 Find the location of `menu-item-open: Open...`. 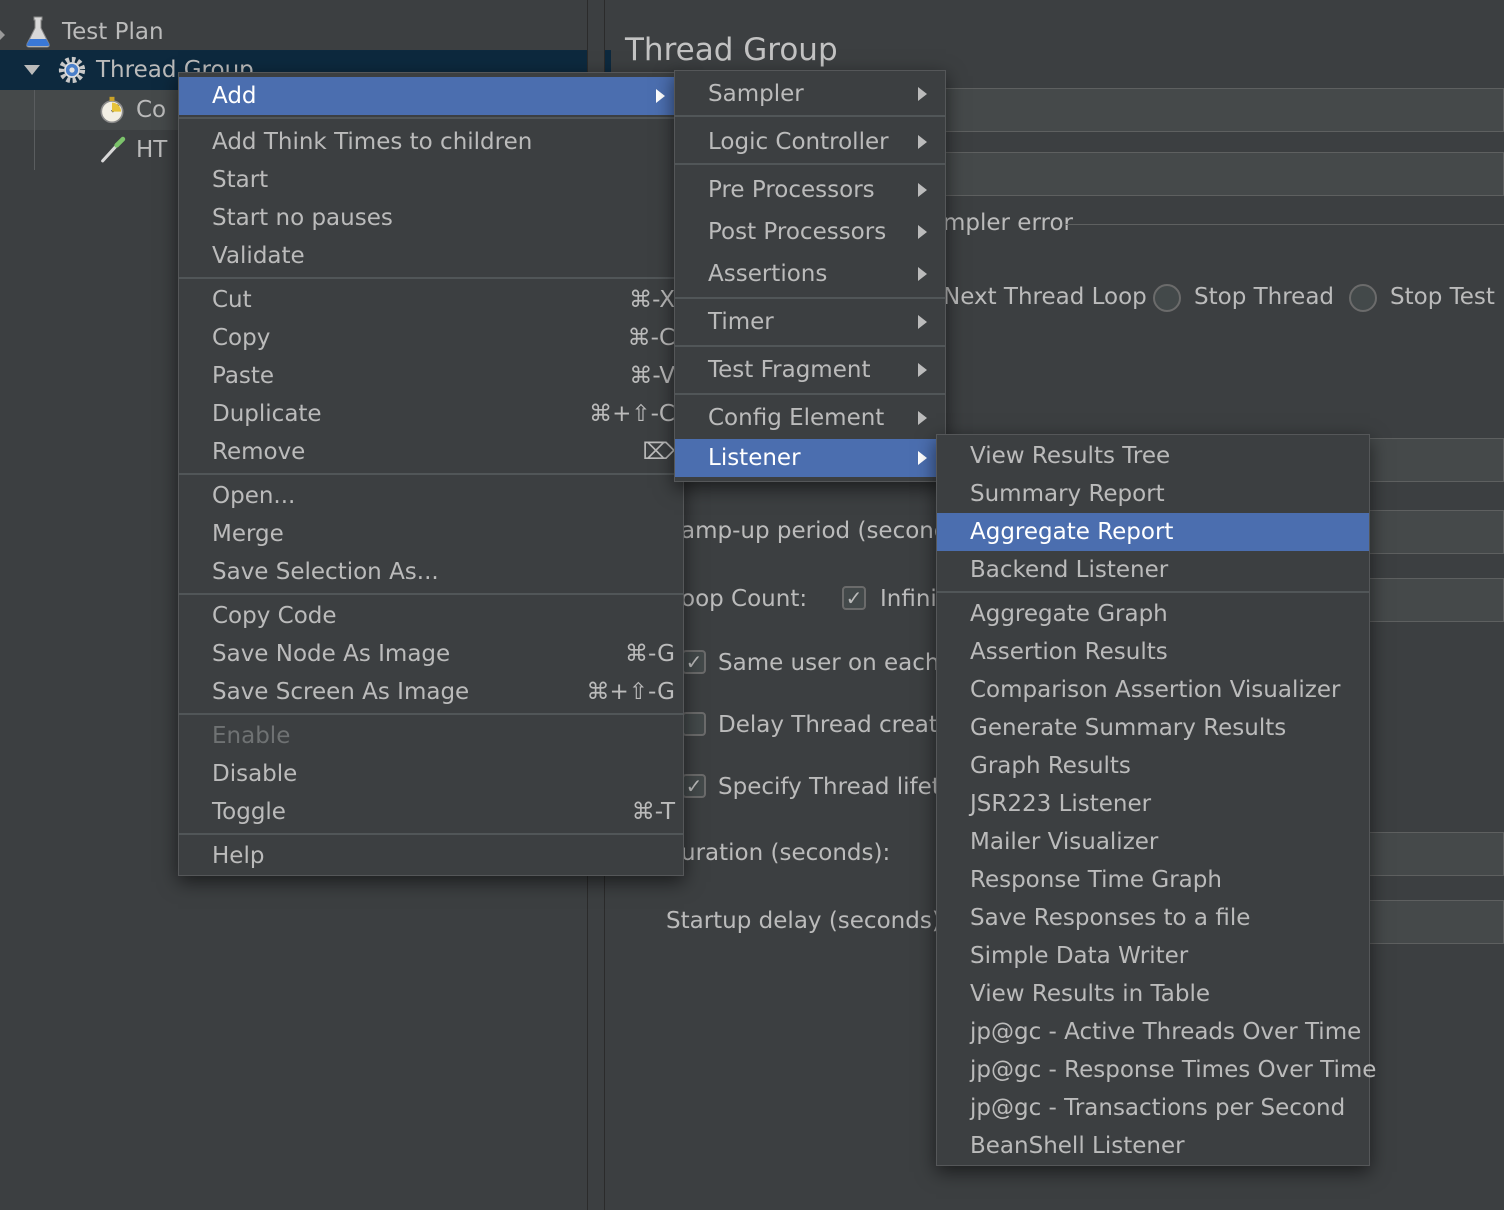

menu-item-open: Open... is located at coordinates (431, 496).